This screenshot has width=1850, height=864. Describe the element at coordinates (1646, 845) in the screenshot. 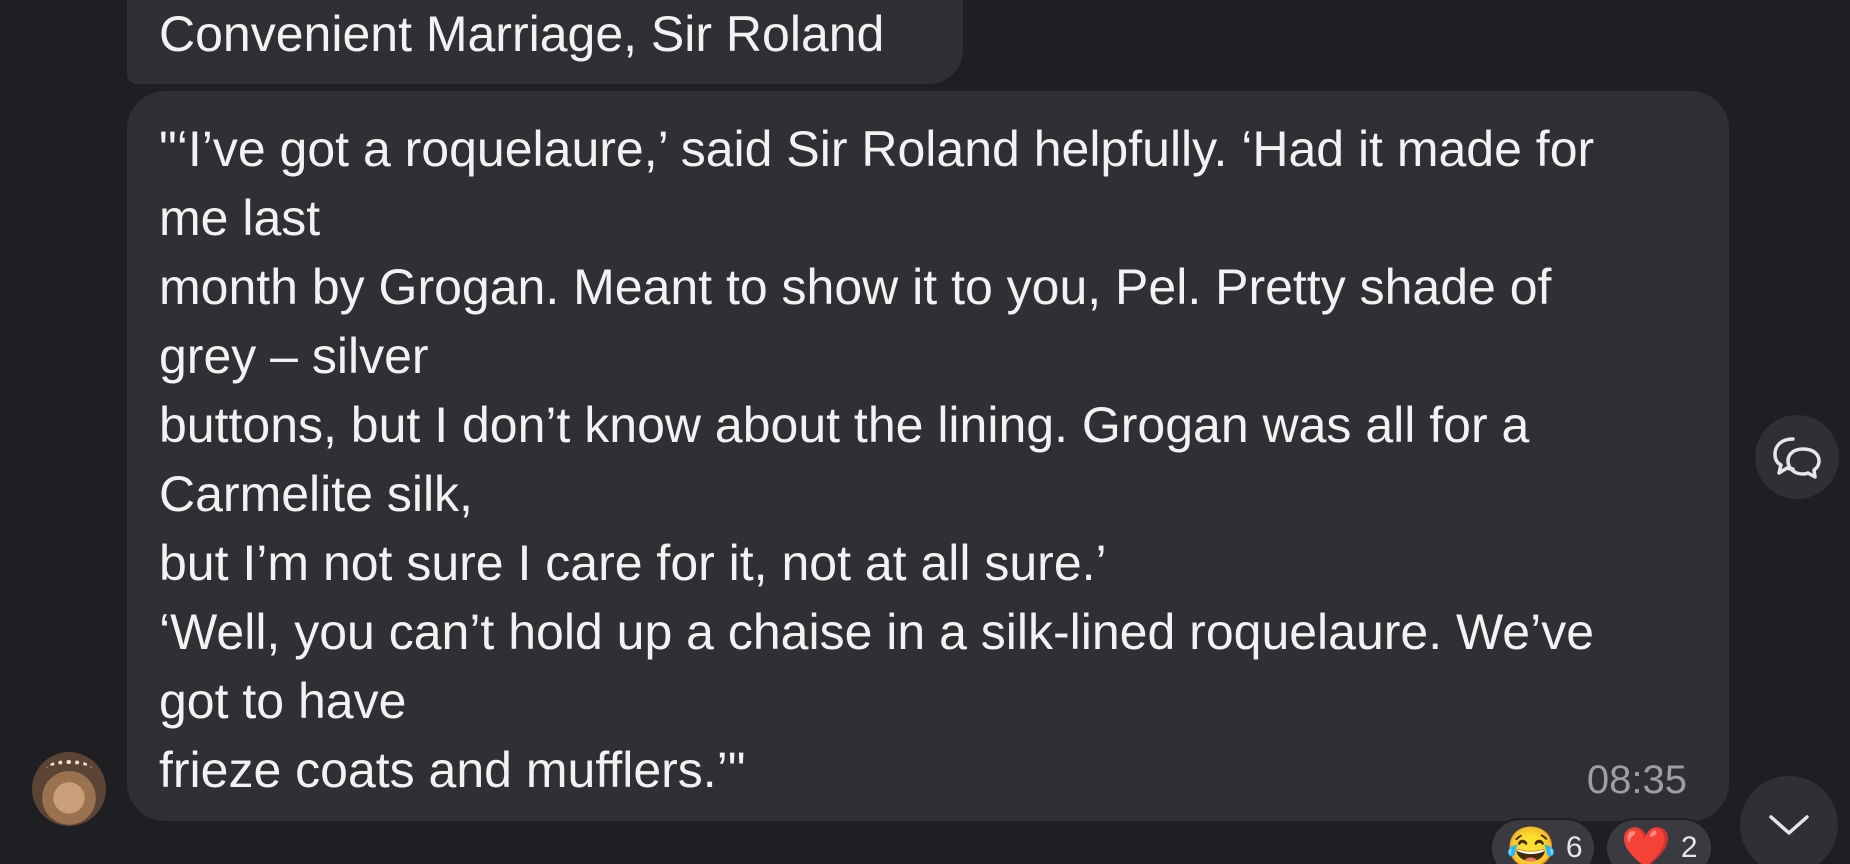

I see `heart-emoji-icon: ❤️` at that location.